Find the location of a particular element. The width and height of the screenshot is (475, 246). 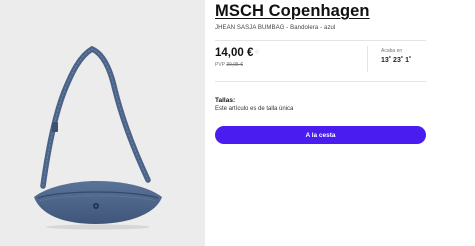

info-icon: ⓘ is located at coordinates (257, 52).